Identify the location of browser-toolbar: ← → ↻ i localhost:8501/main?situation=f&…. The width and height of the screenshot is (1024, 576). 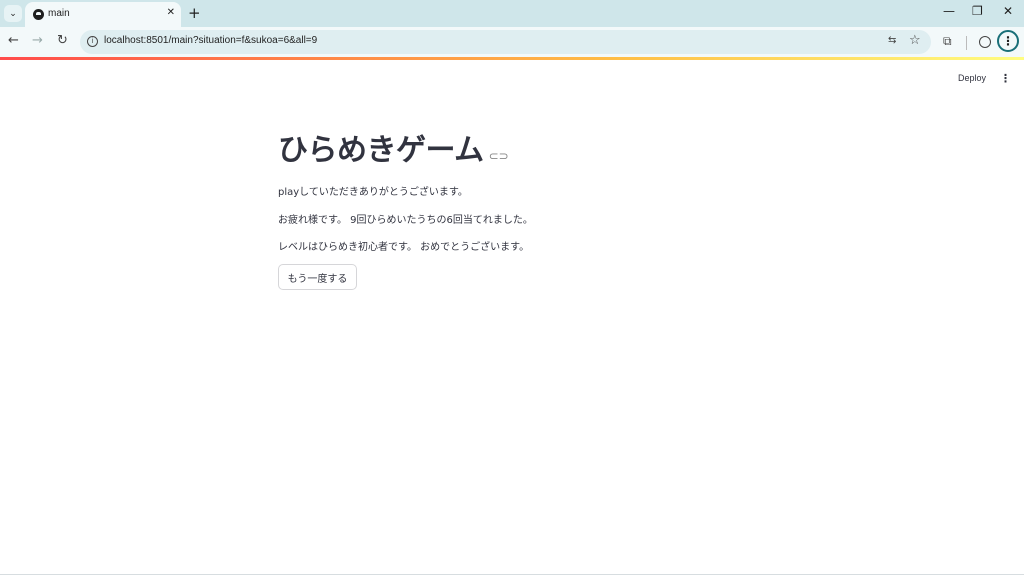
(512, 42).